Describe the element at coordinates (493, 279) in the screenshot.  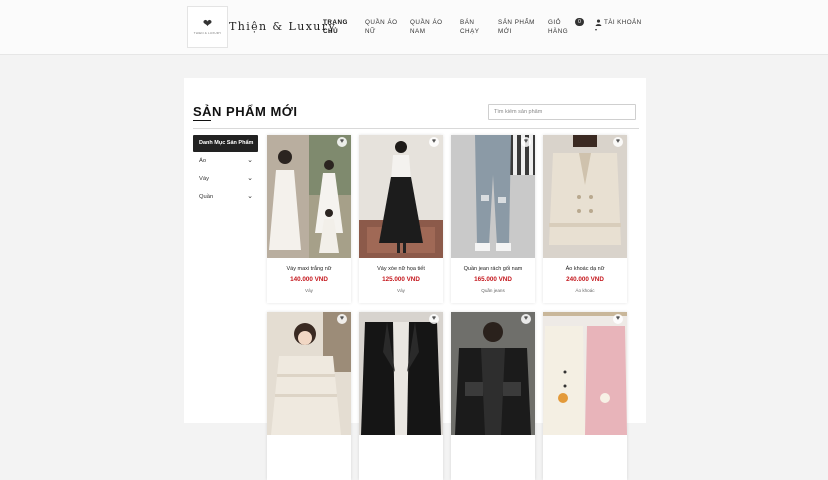
I see `product-price: 165.000 VND` at that location.